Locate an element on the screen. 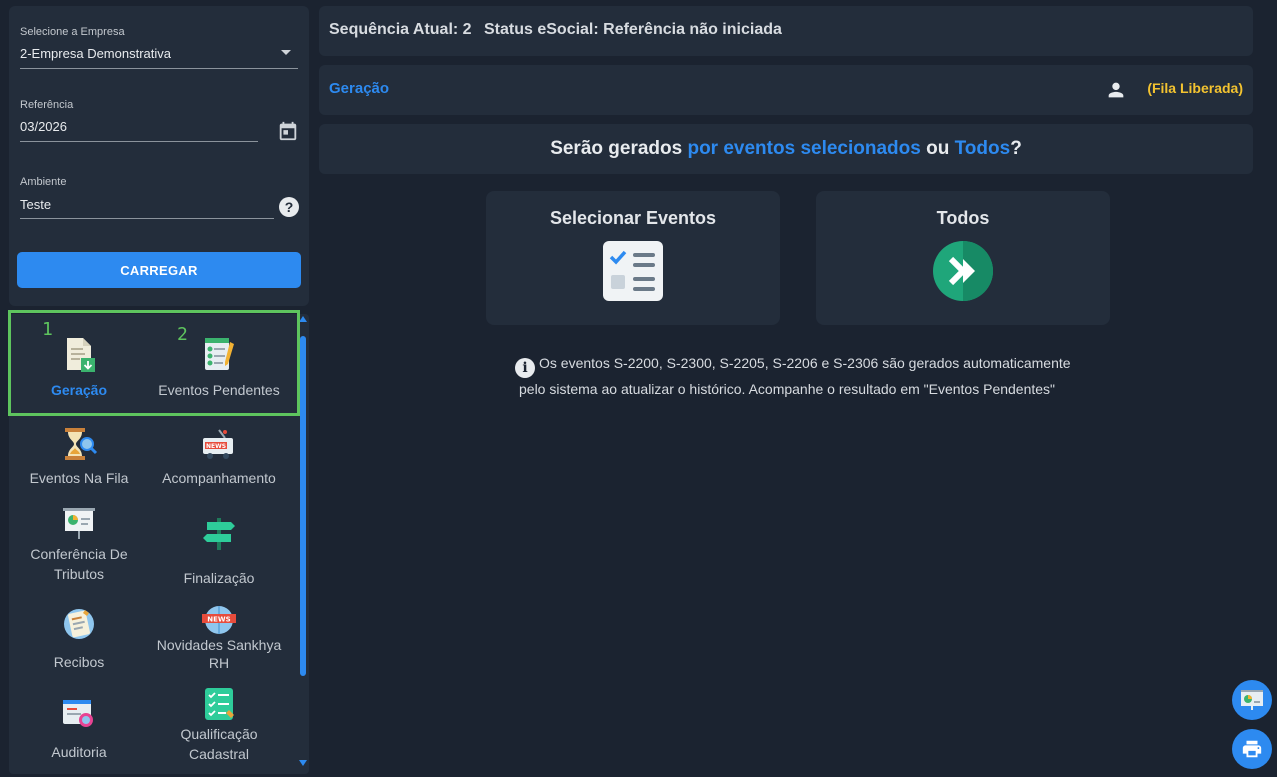 This screenshot has height=777, width=1277. checklist-icon is located at coordinates (633, 271).